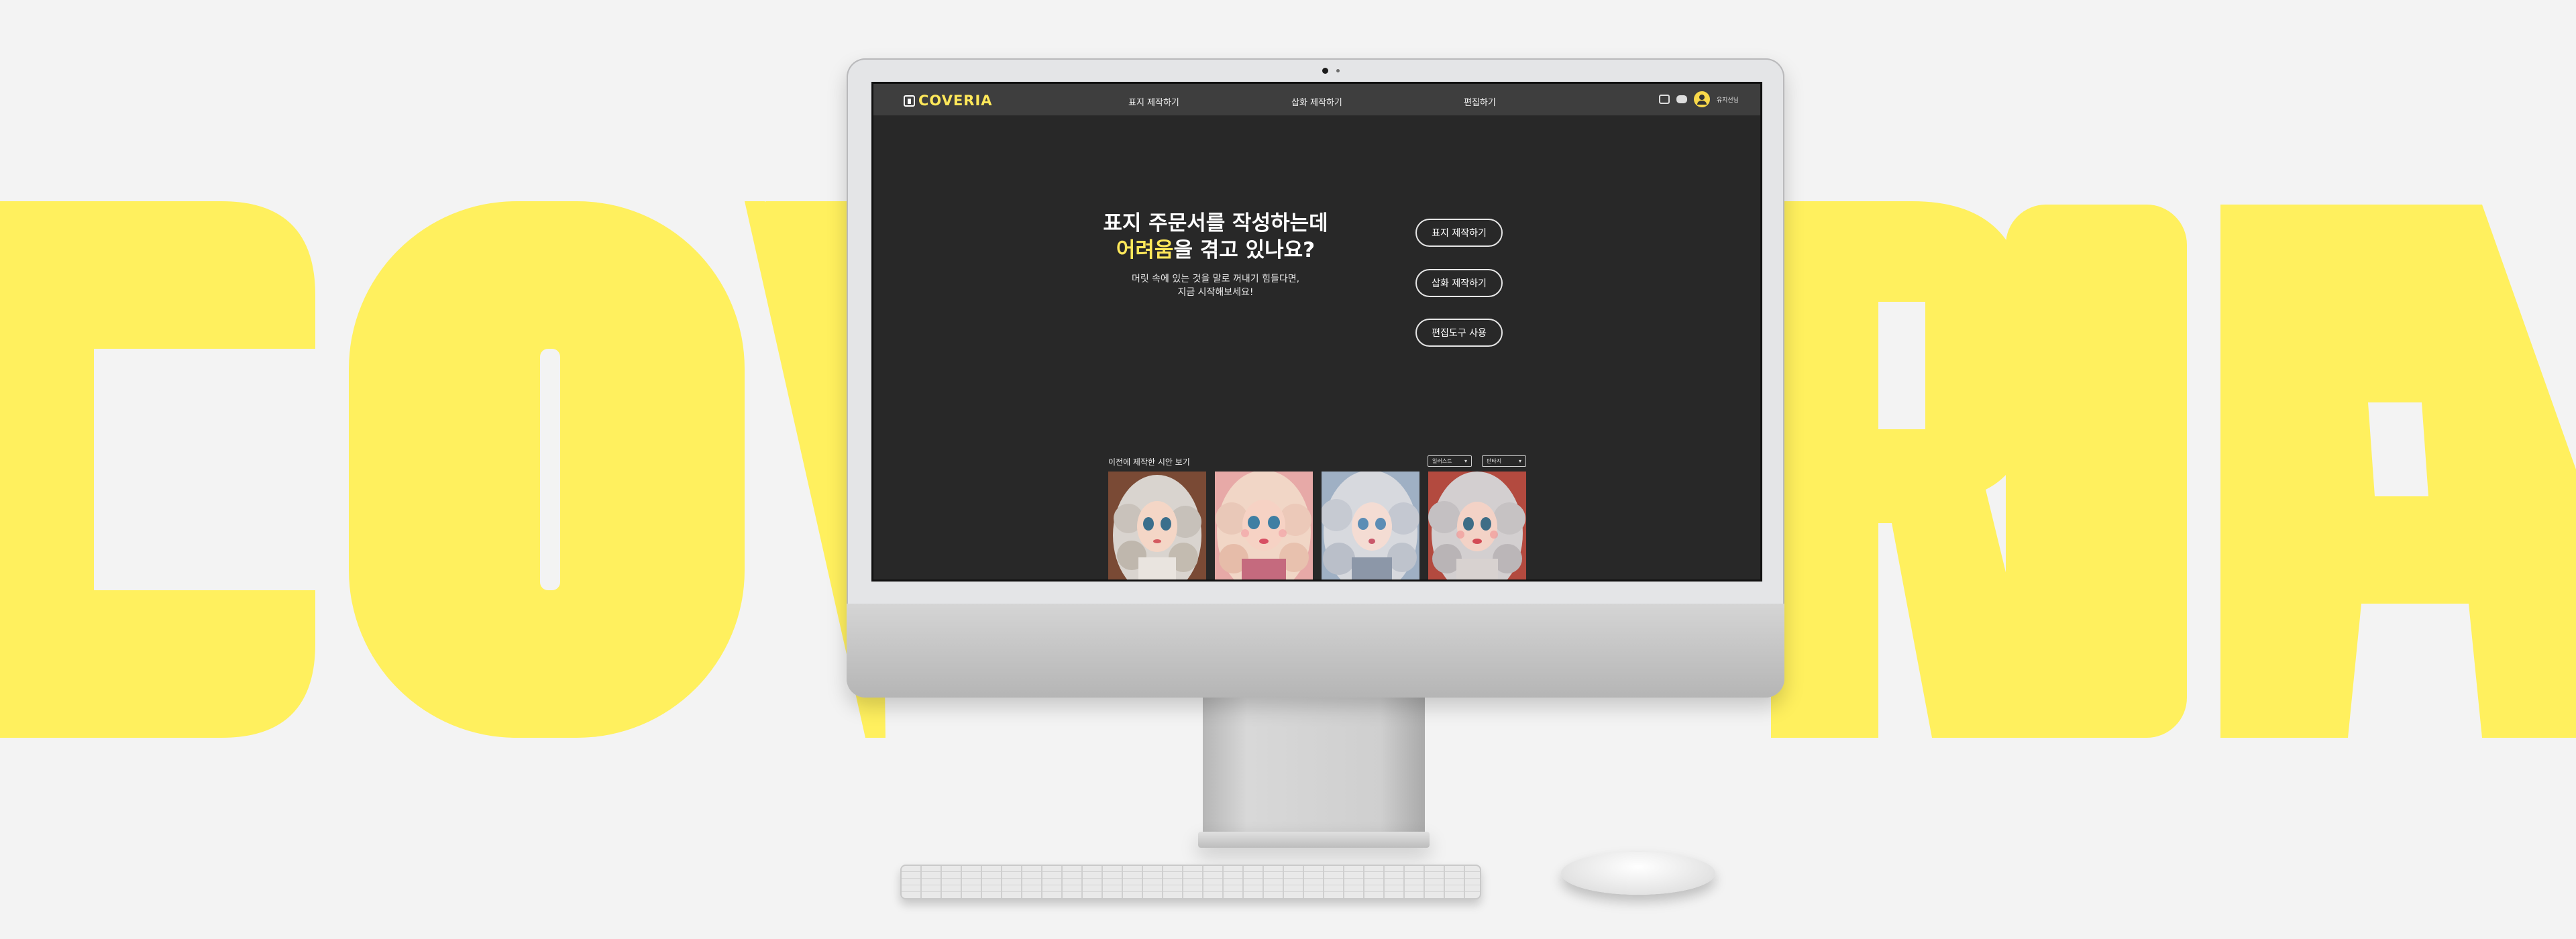 This screenshot has height=939, width=2576. I want to click on hero-title-line1: 표지 주문서를 작성하는데, so click(1215, 223).